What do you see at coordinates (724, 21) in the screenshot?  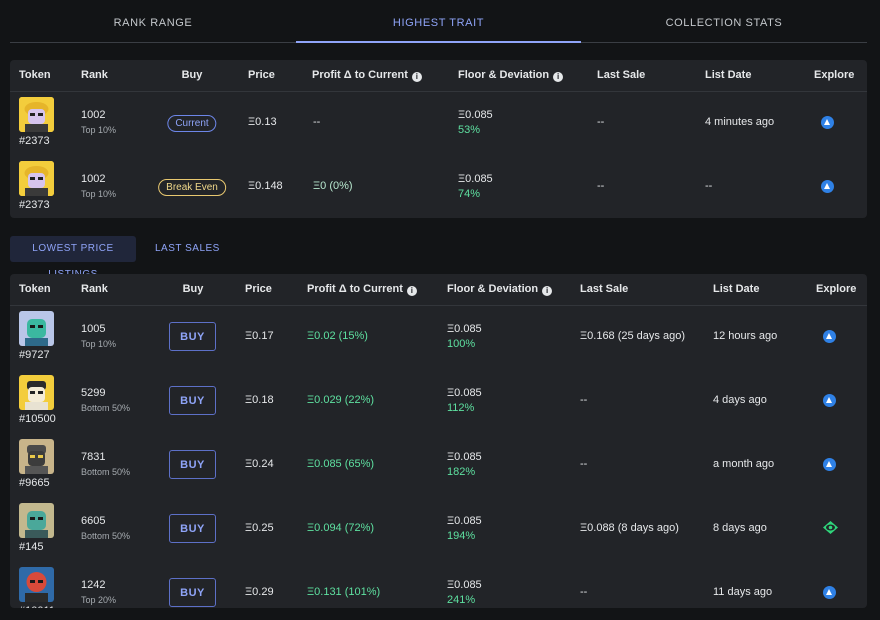 I see `tab-collection-stats: COLLECTION STATS` at bounding box center [724, 21].